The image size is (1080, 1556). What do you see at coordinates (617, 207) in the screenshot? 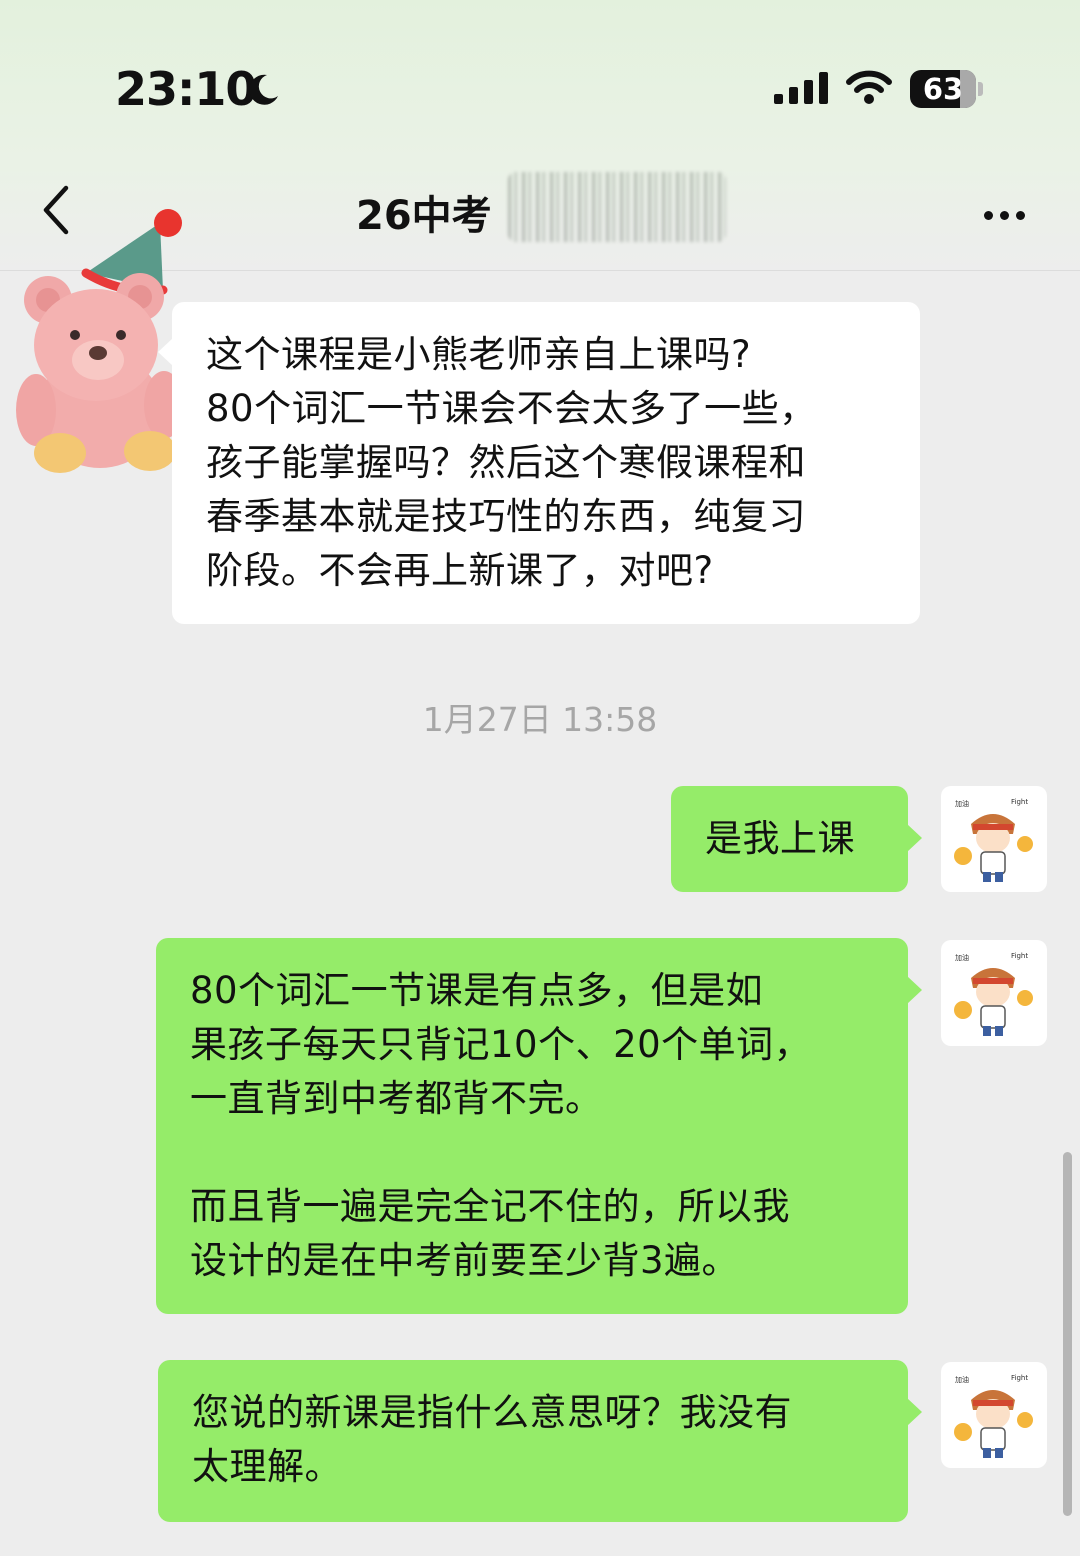
I see `blurred-title-part` at bounding box center [617, 207].